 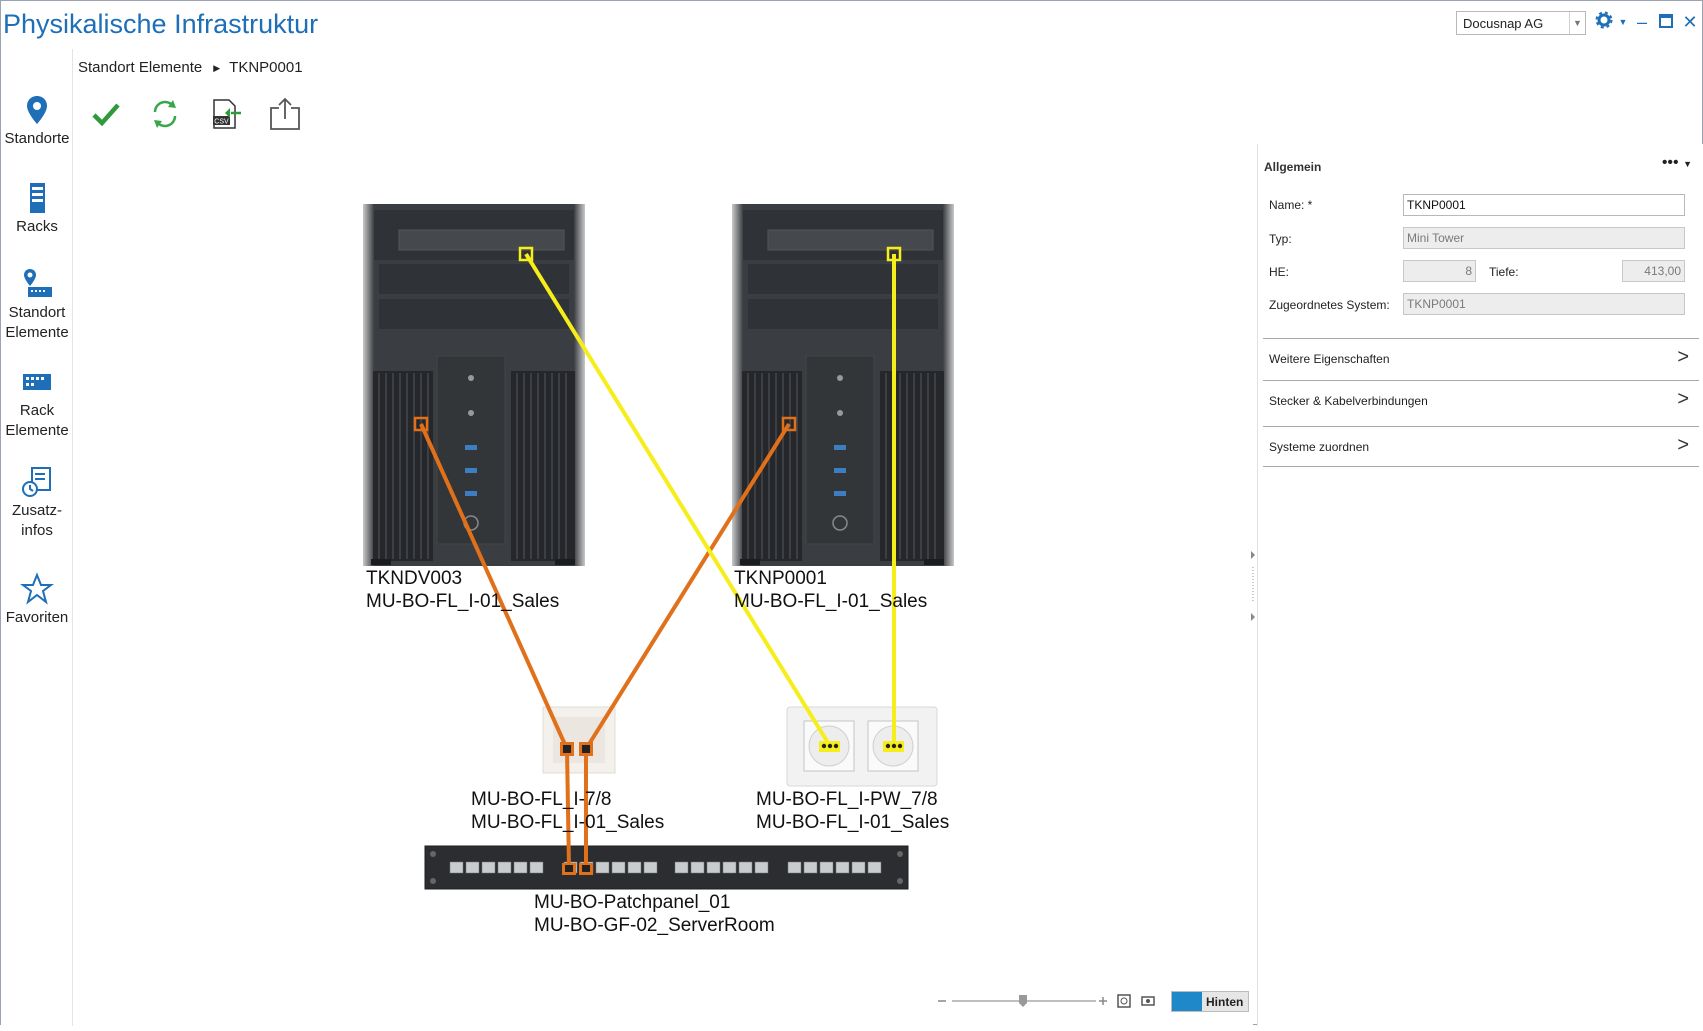 What do you see at coordinates (37, 226) in the screenshot?
I see `sidebar-item-label: Racks` at bounding box center [37, 226].